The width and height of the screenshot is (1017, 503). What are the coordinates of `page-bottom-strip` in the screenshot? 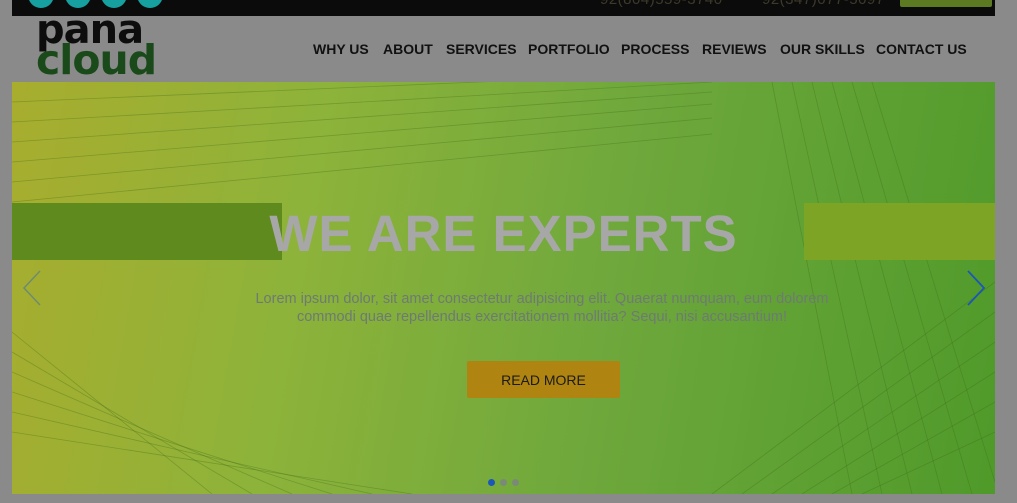 It's located at (508, 498).